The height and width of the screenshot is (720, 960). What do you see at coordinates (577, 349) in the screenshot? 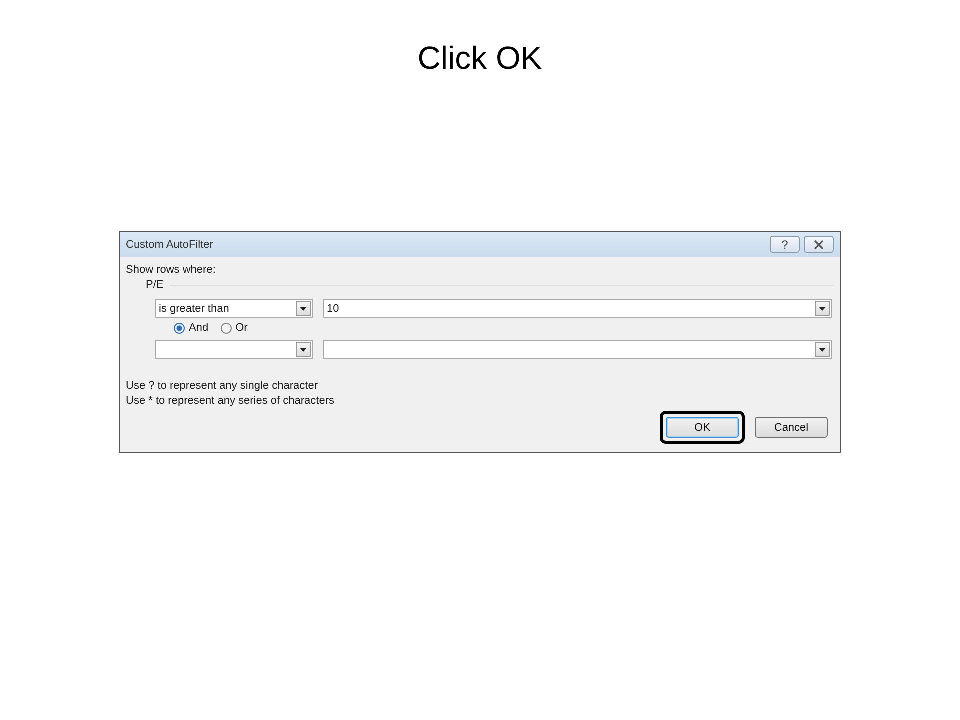
I see `value-dropdown` at bounding box center [577, 349].